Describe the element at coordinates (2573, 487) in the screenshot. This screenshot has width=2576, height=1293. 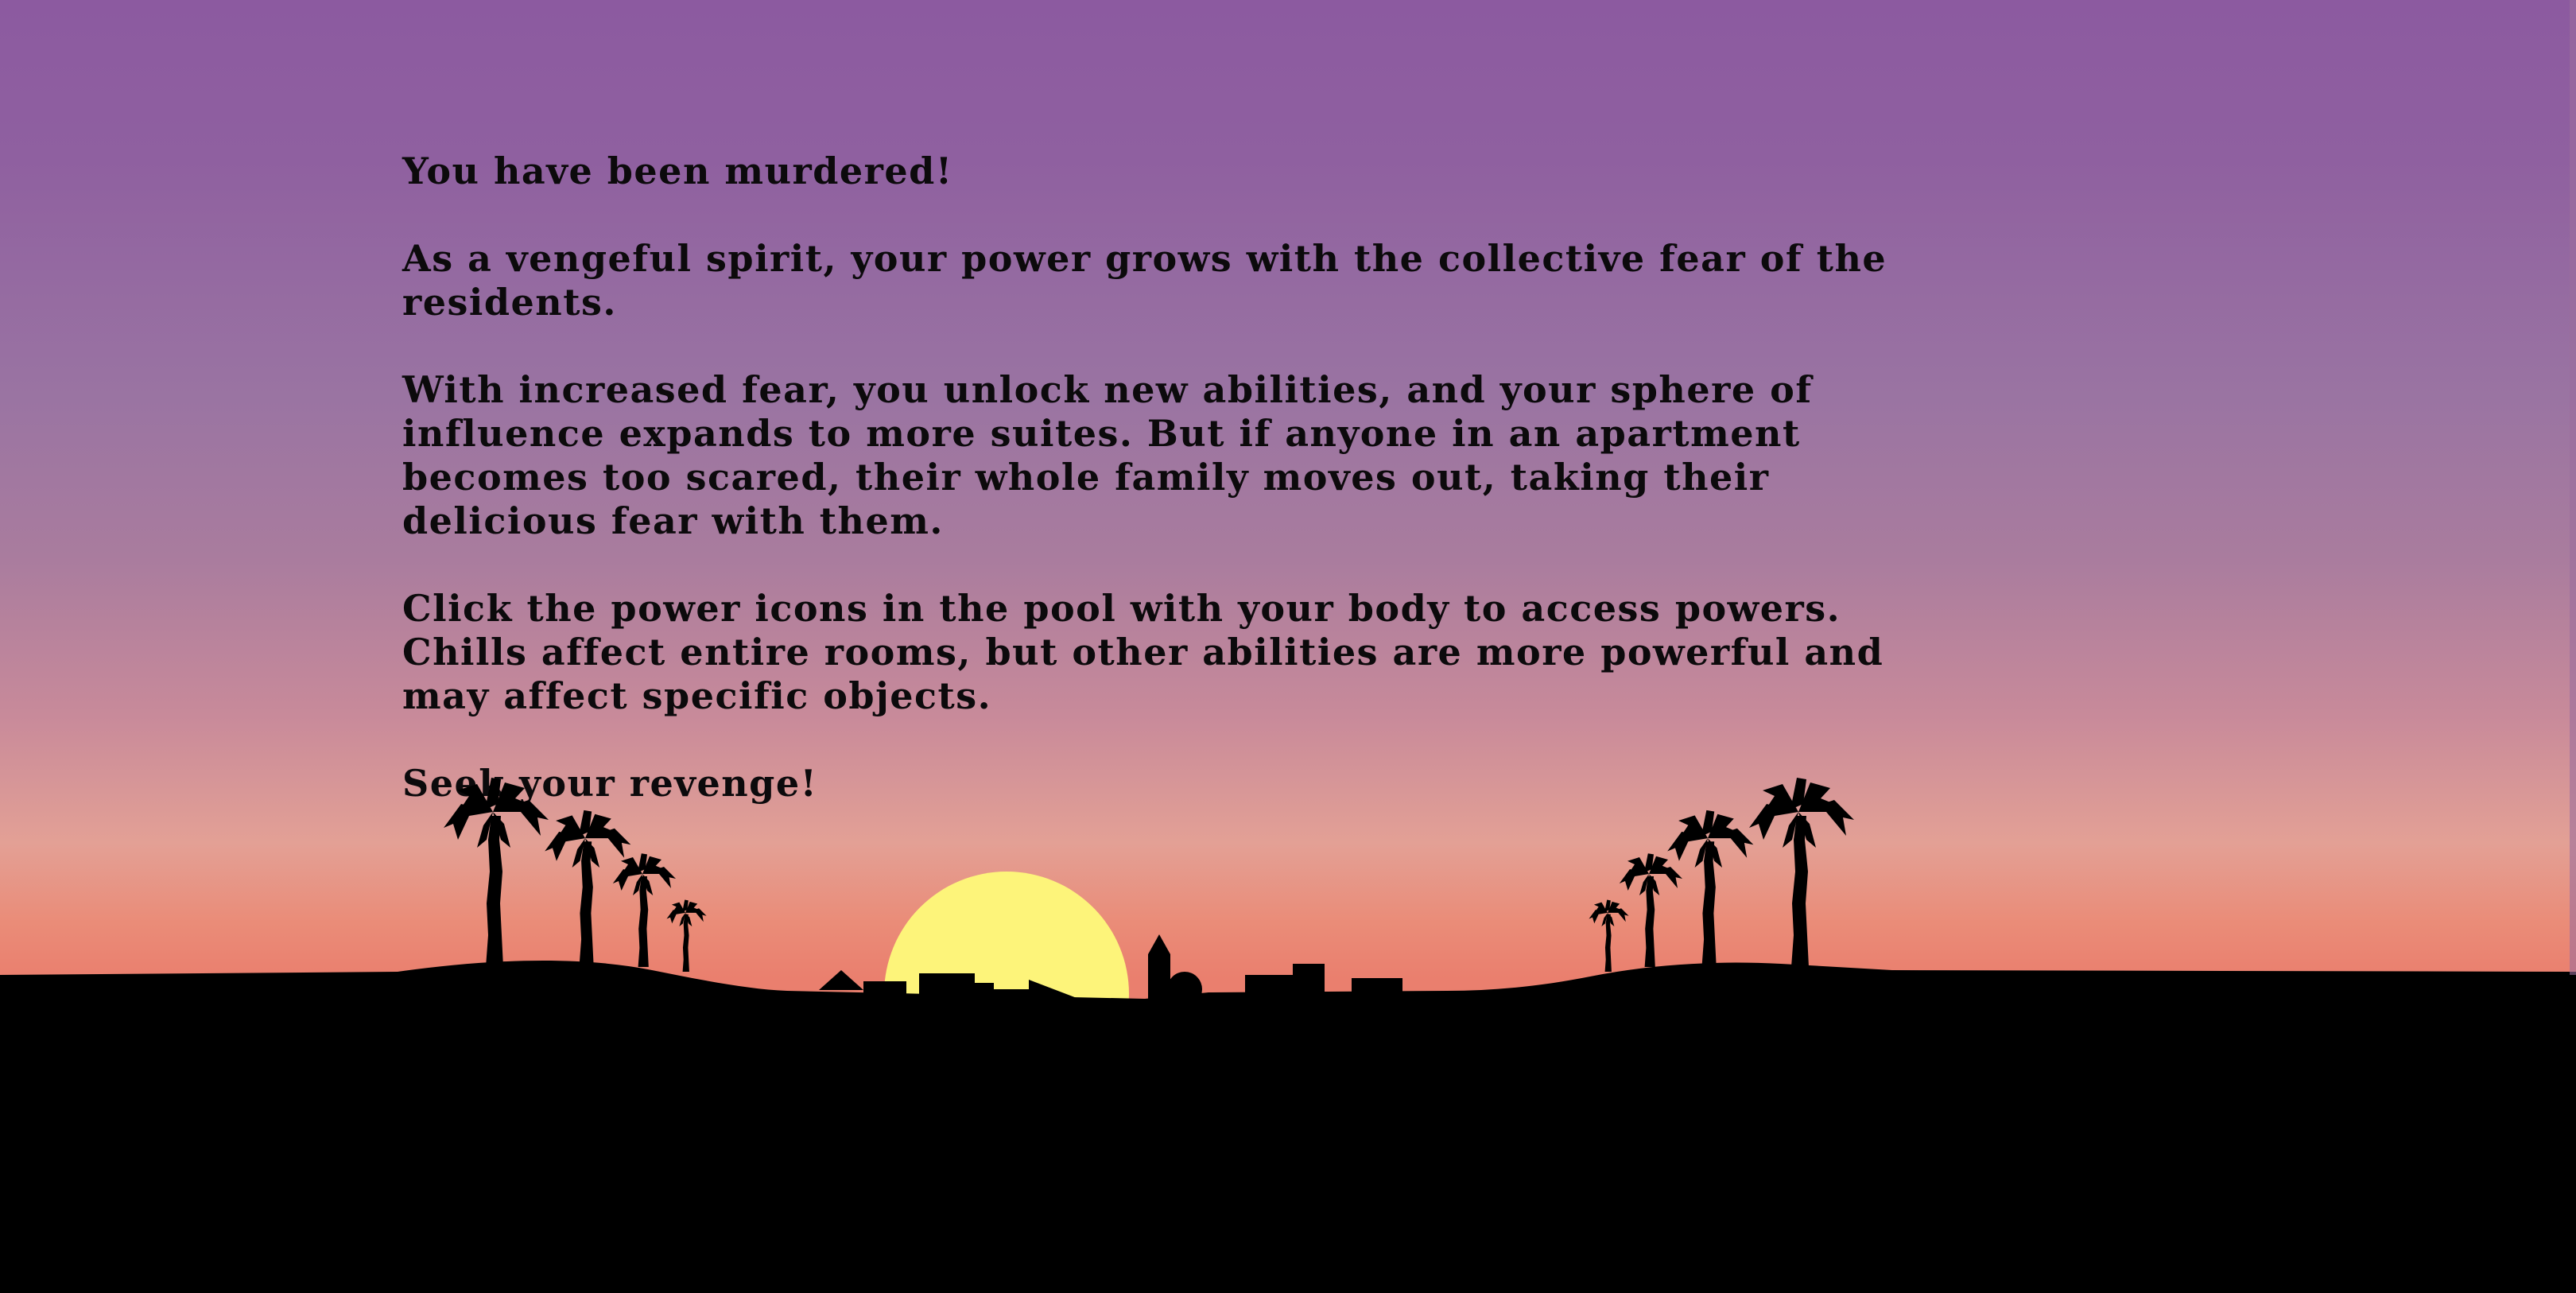
I see `edge-shadow` at that location.